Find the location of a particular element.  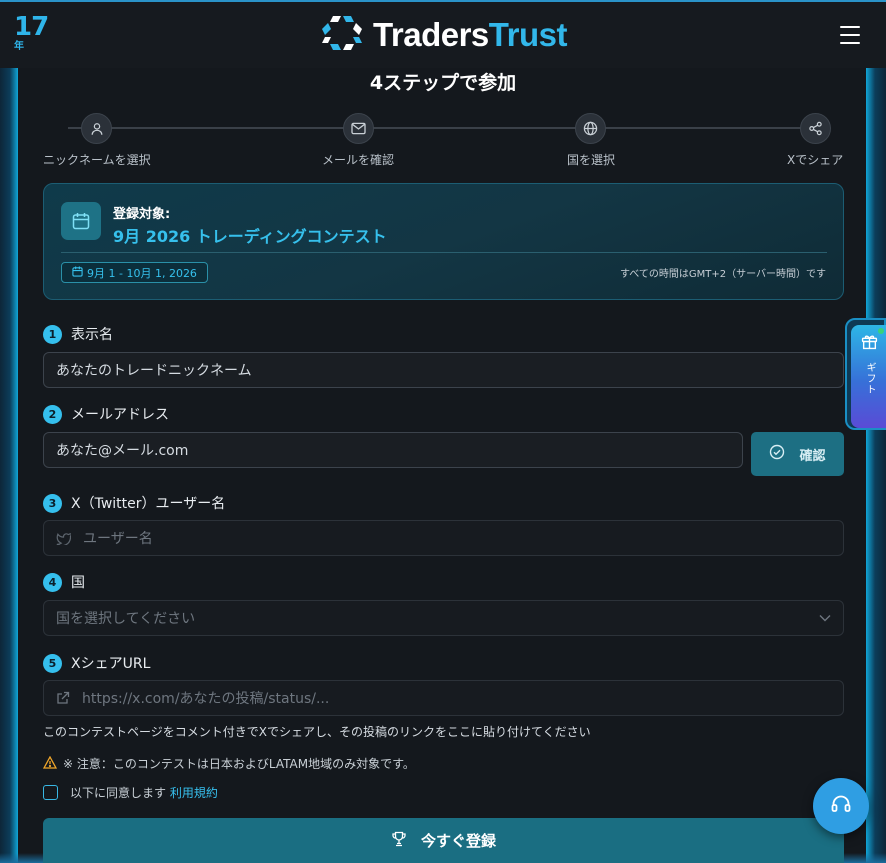

headset-icon is located at coordinates (841, 806).